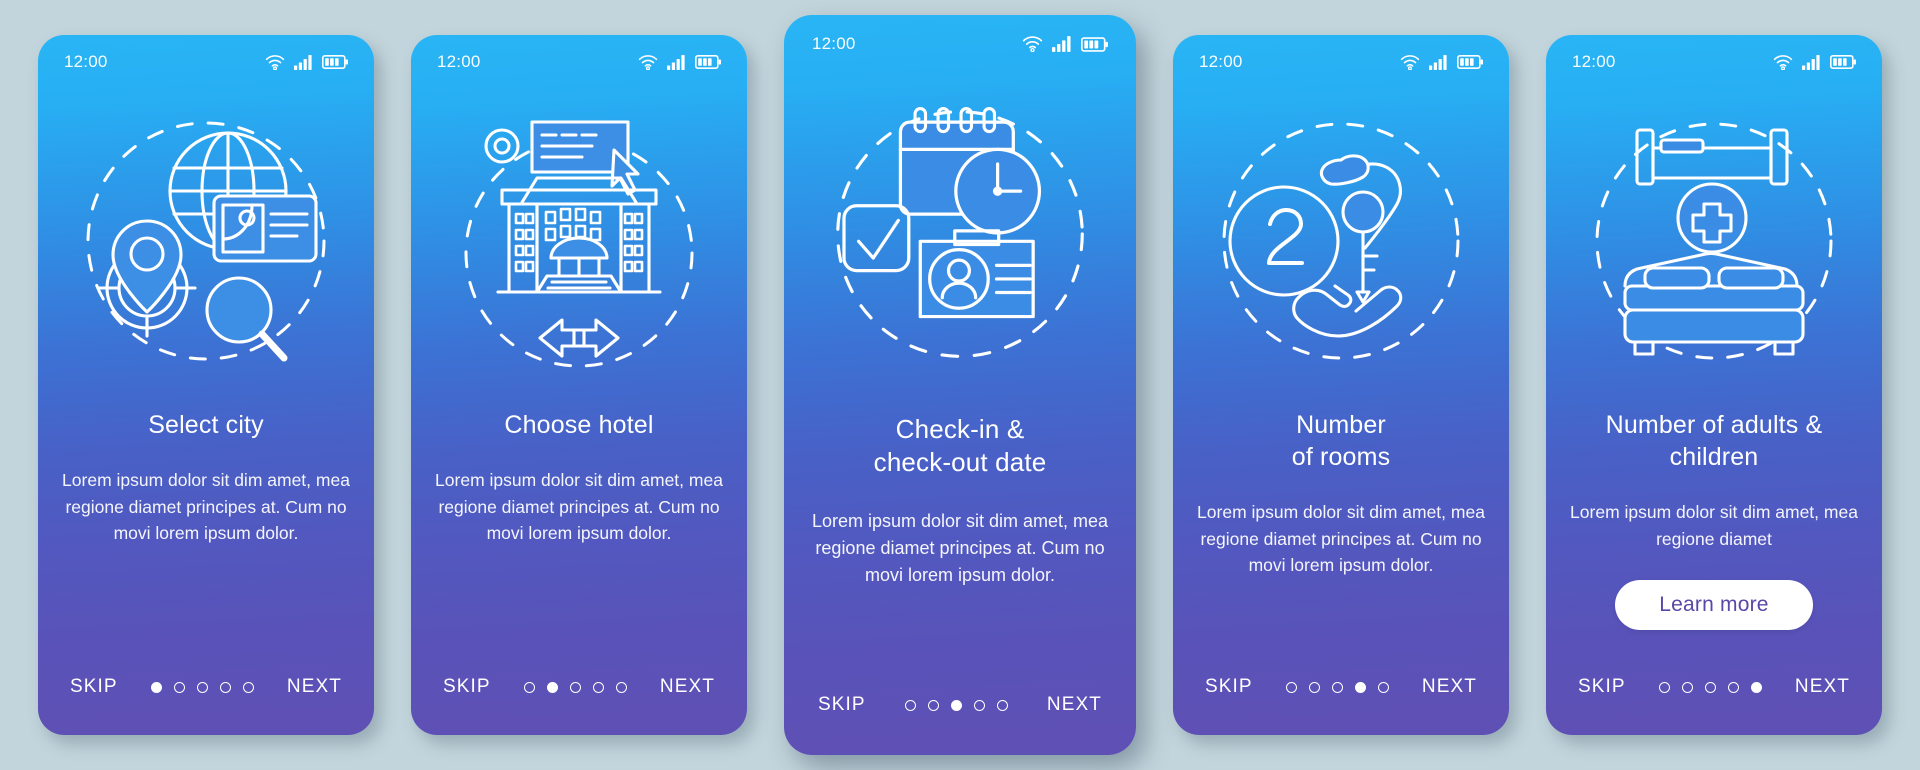 The image size is (1920, 770). What do you see at coordinates (206, 239) in the screenshot?
I see `illustration-select-city` at bounding box center [206, 239].